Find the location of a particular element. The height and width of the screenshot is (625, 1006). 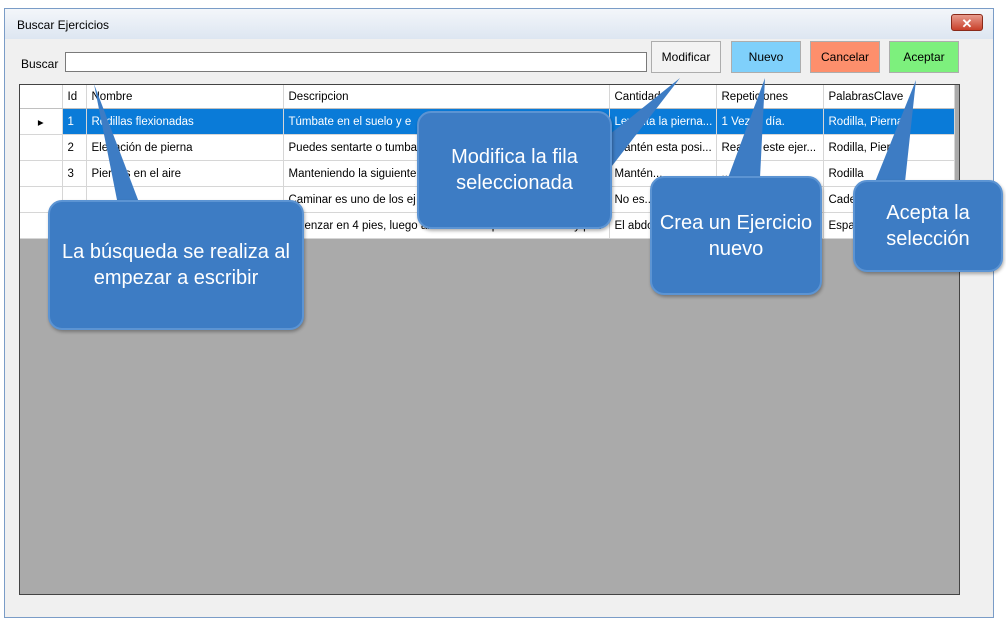

column-header-descripcion: Descripcion is located at coordinates (446, 97).